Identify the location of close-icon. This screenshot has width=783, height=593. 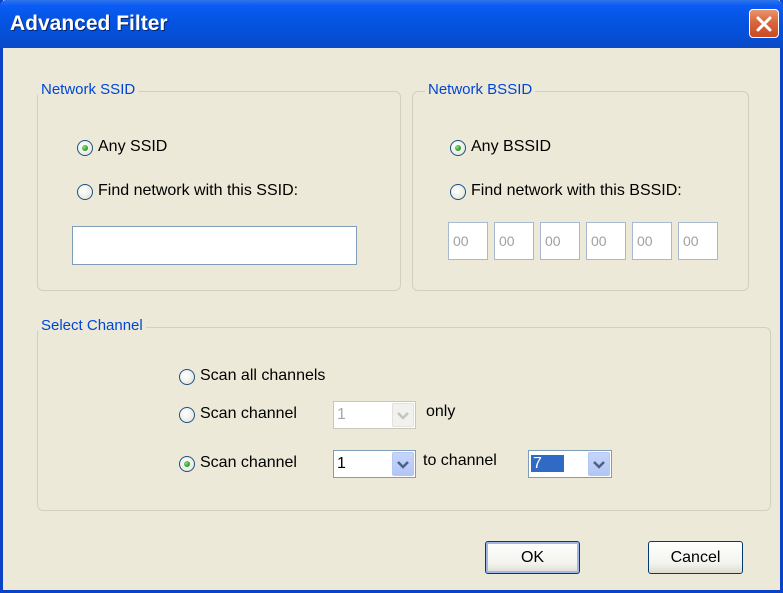
(764, 24).